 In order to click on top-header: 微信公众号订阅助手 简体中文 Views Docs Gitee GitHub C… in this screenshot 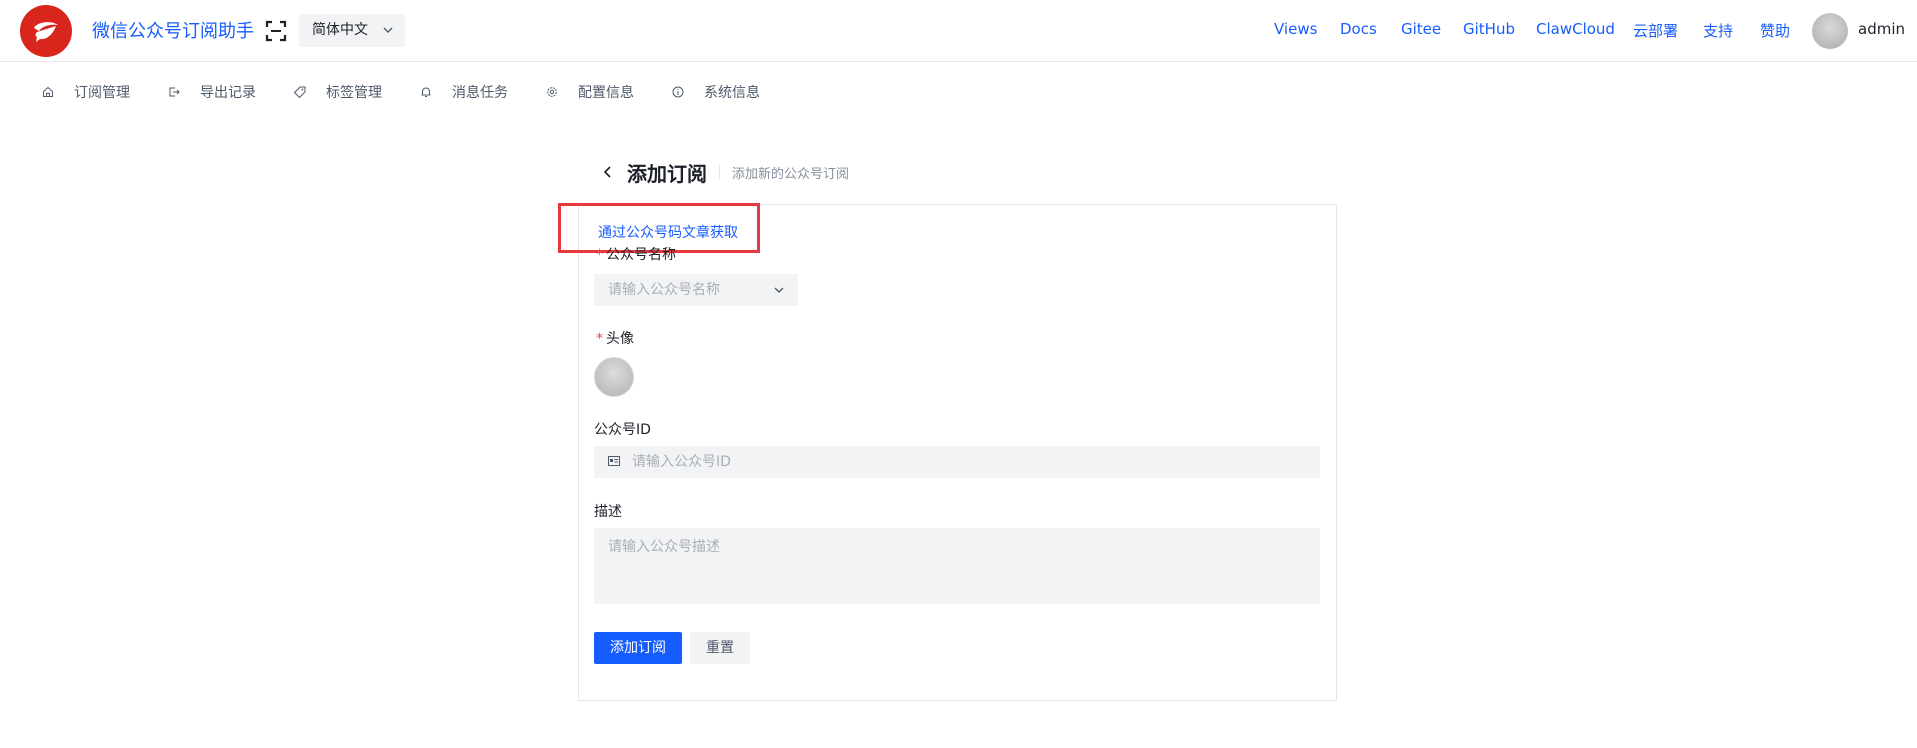, I will do `click(958, 31)`.